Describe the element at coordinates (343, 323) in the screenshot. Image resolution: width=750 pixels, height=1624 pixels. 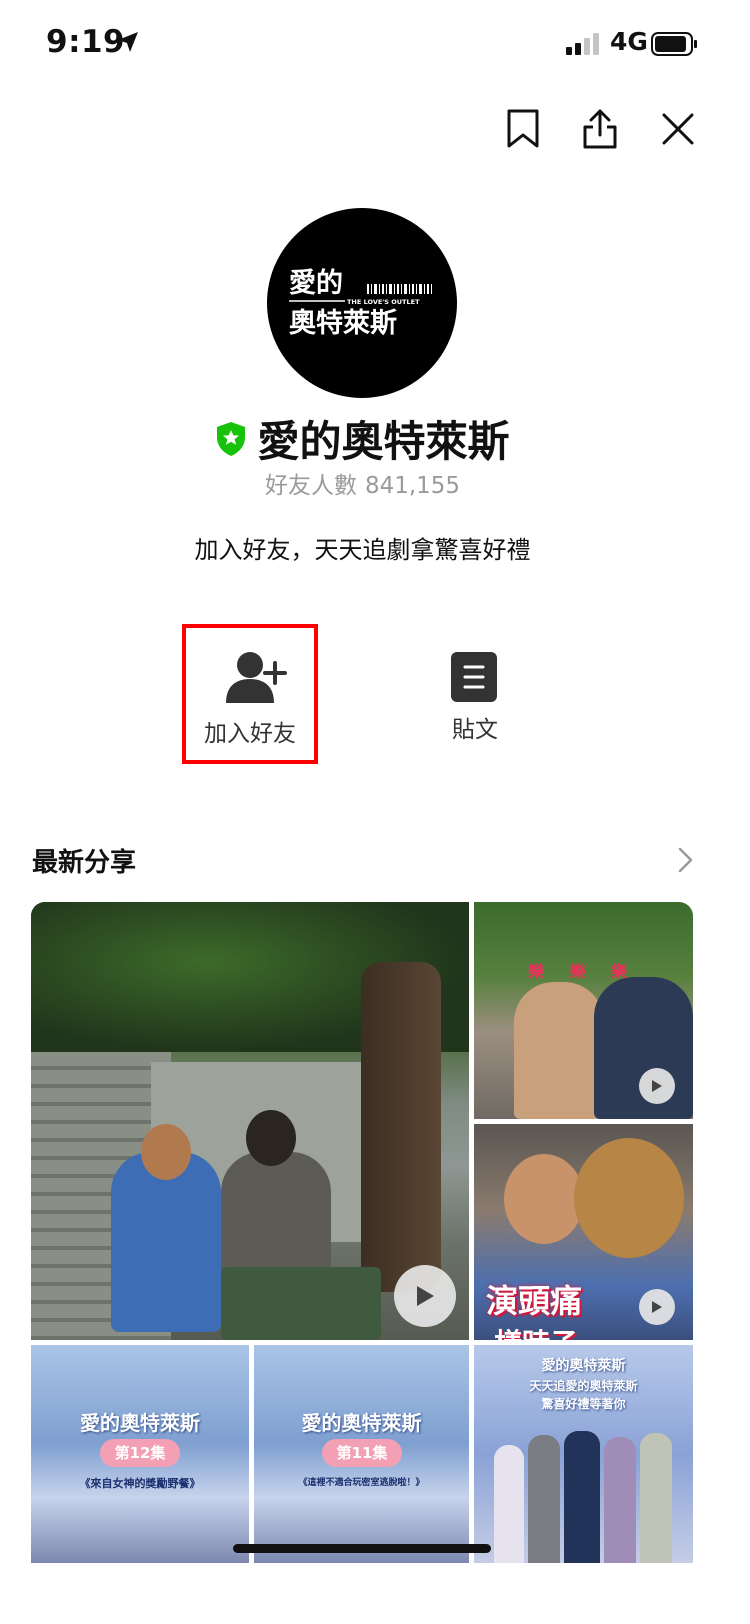
I see `avatar-logo-line2: 奧特萊斯` at that location.